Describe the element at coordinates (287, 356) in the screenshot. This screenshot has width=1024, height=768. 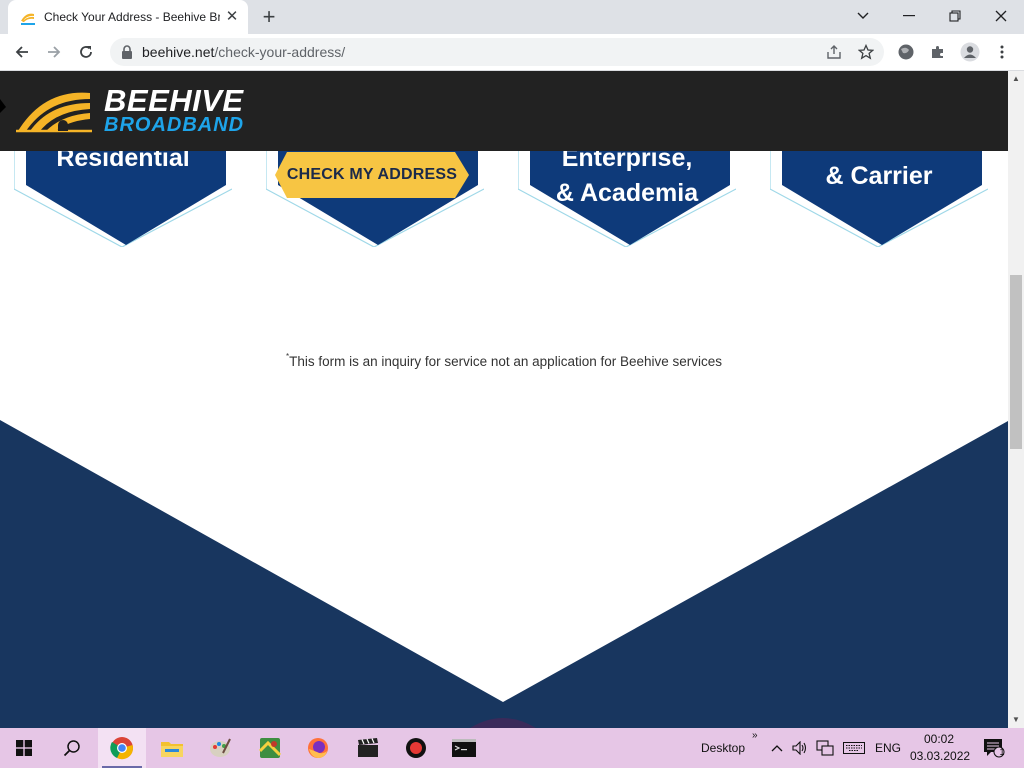
I see `disclaimer-asterisk: *` at that location.